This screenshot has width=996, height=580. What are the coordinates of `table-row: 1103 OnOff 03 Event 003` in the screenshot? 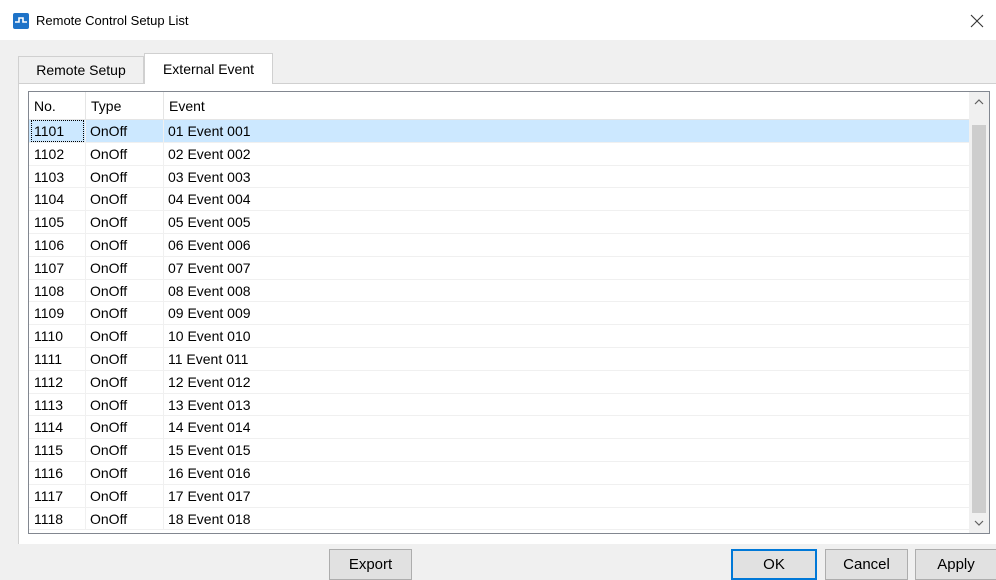 It's located at (499, 177).